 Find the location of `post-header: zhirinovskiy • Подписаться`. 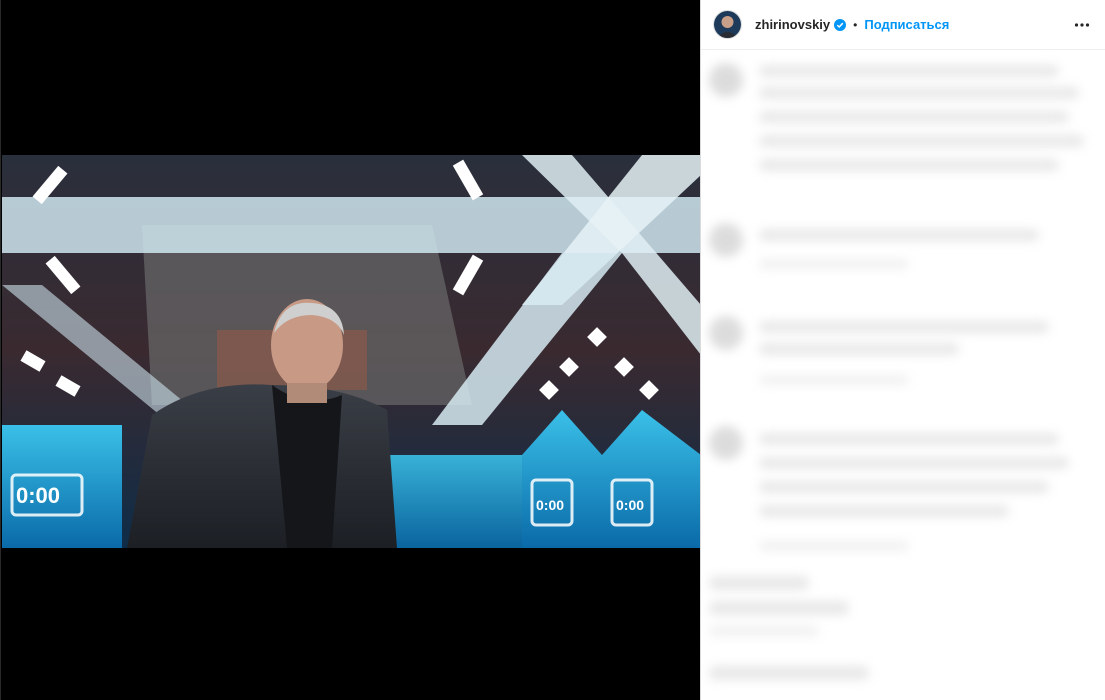

post-header: zhirinovskiy • Подписаться is located at coordinates (903, 25).